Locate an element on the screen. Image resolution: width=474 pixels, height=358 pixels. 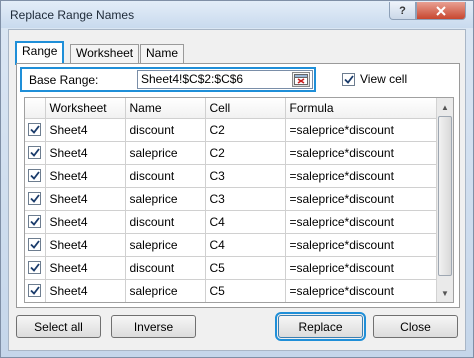
table-row: Sheet4 saleprice C3 =saleprice*discount is located at coordinates (231, 199).